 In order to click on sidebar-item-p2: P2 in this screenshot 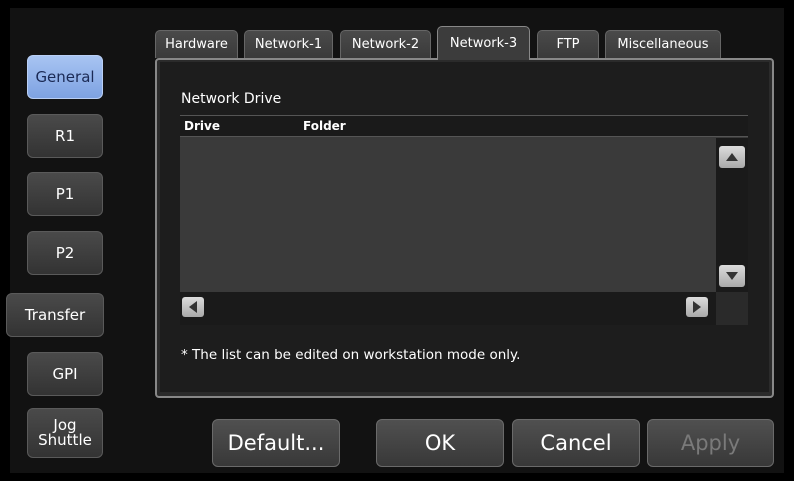, I will do `click(65, 253)`.